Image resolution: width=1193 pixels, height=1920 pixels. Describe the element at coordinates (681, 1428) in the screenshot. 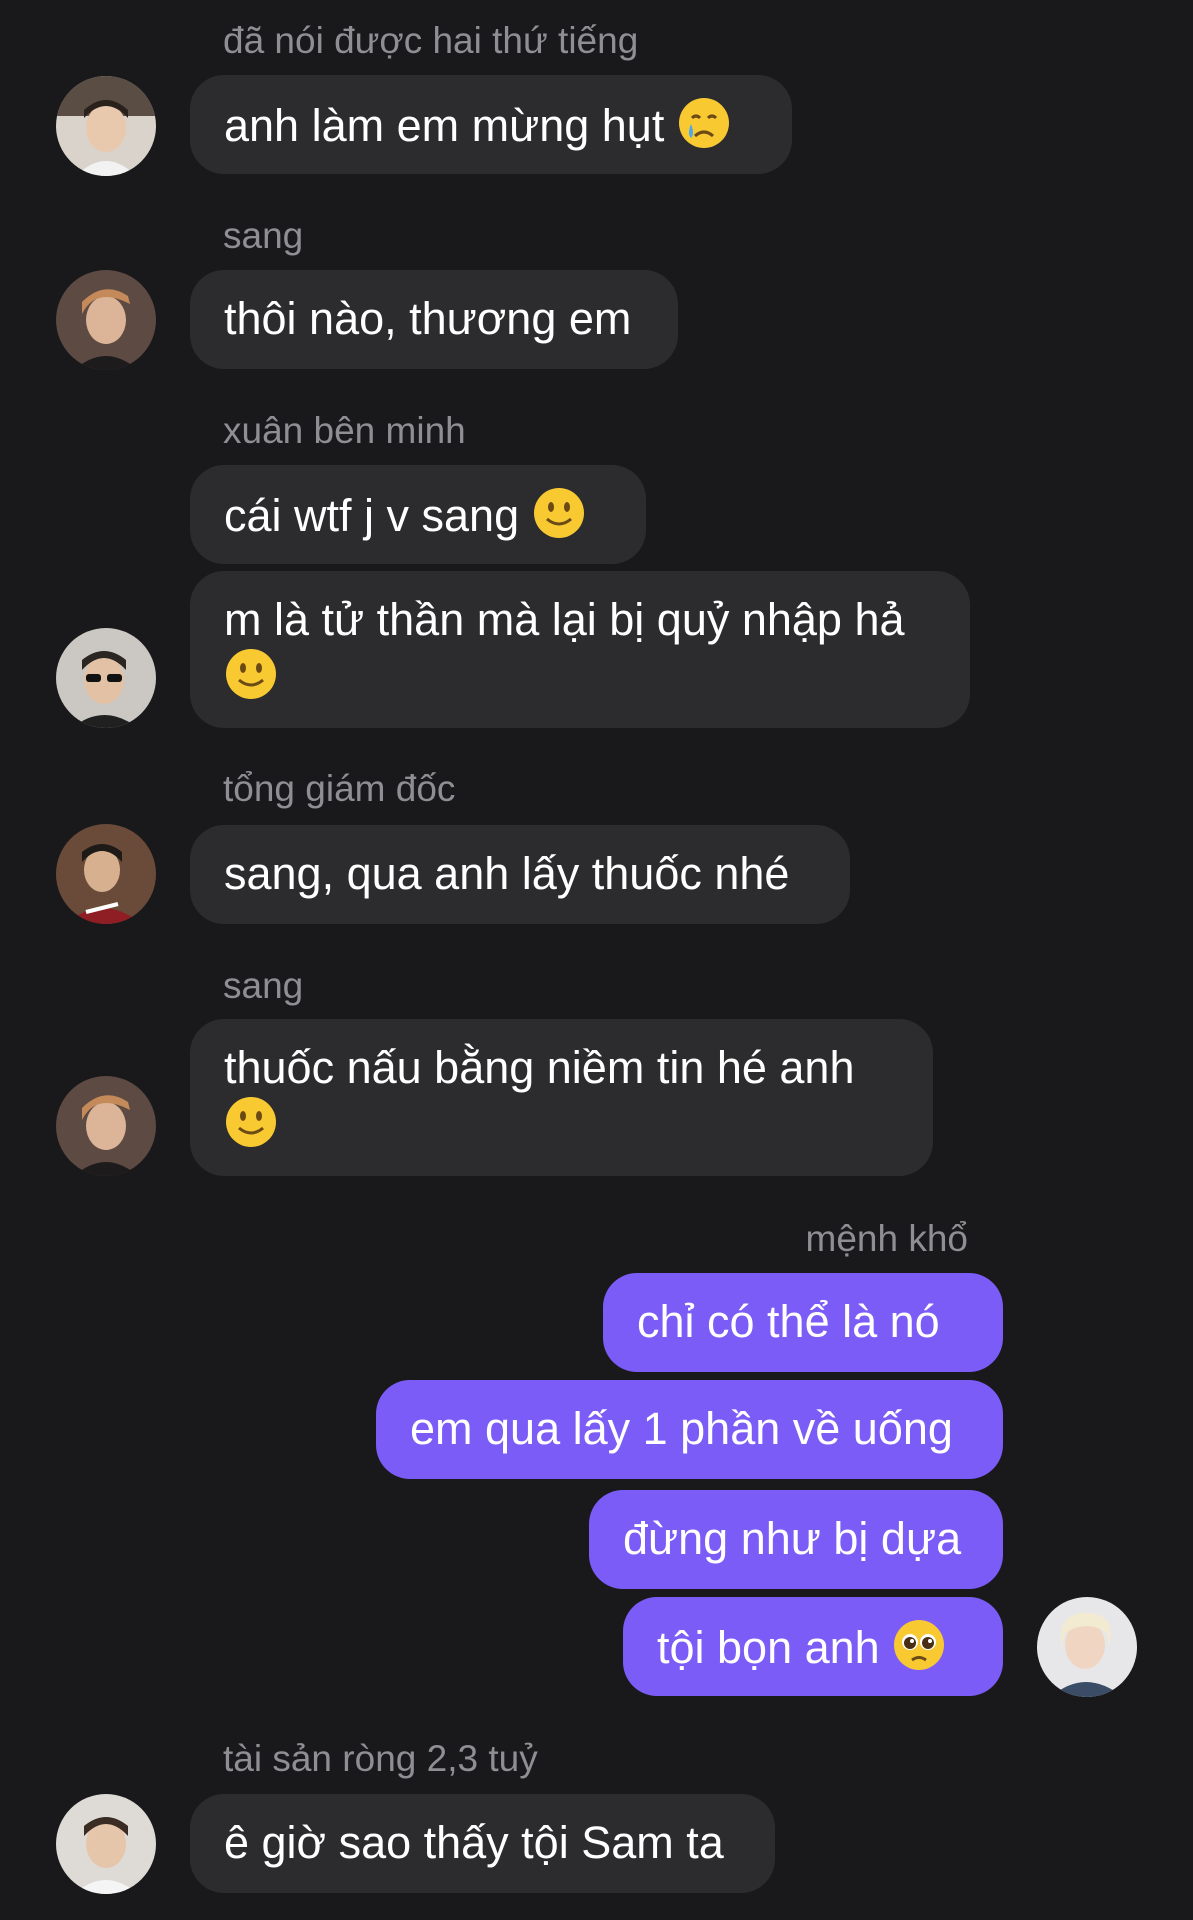

I see `message-text: em qua lấy 1 phần về uống` at that location.